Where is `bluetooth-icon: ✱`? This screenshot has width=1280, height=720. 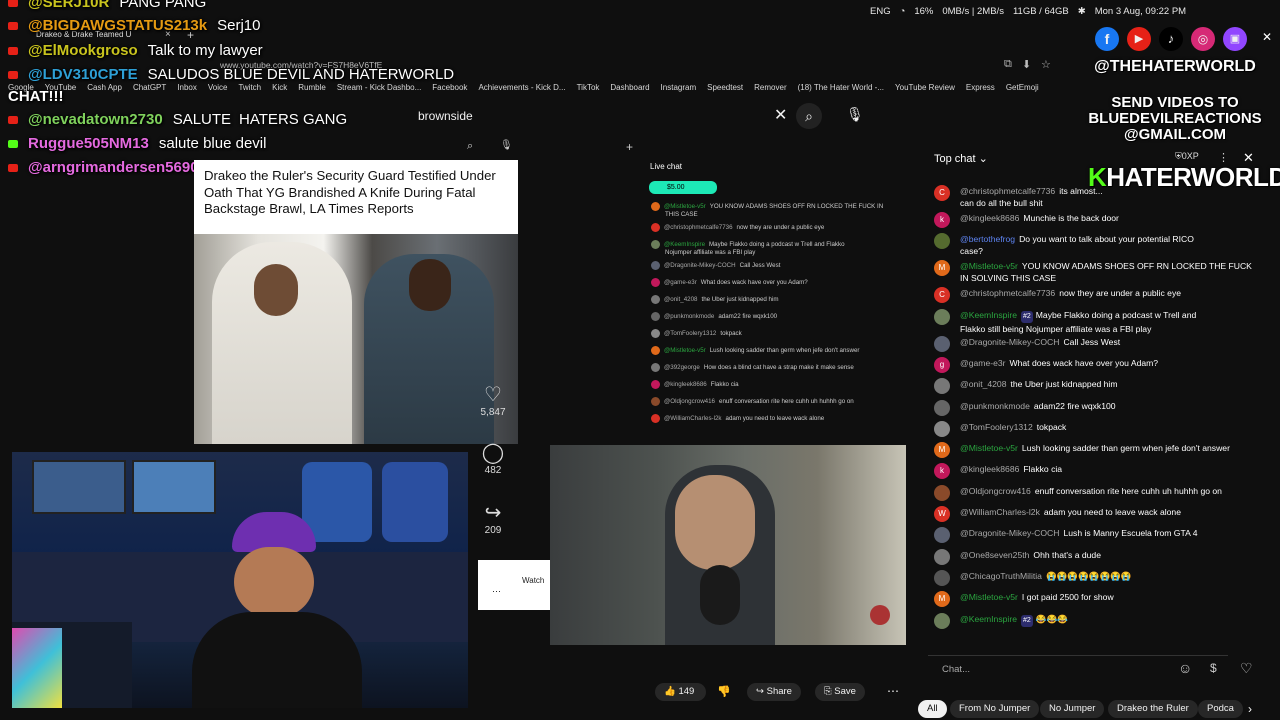
bluetooth-icon: ✱ is located at coordinates (1082, 11).